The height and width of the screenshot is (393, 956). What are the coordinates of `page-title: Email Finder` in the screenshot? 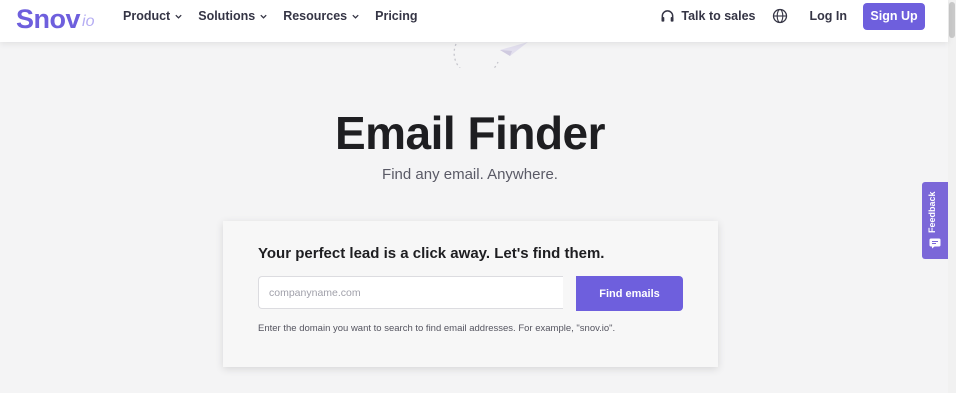 It's located at (470, 133).